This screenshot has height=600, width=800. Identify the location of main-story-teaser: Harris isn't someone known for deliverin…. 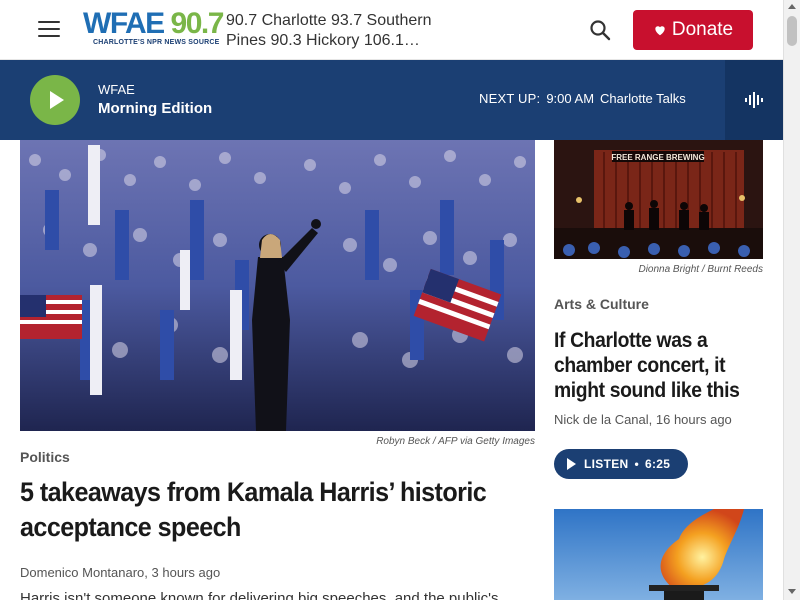
(259, 595).